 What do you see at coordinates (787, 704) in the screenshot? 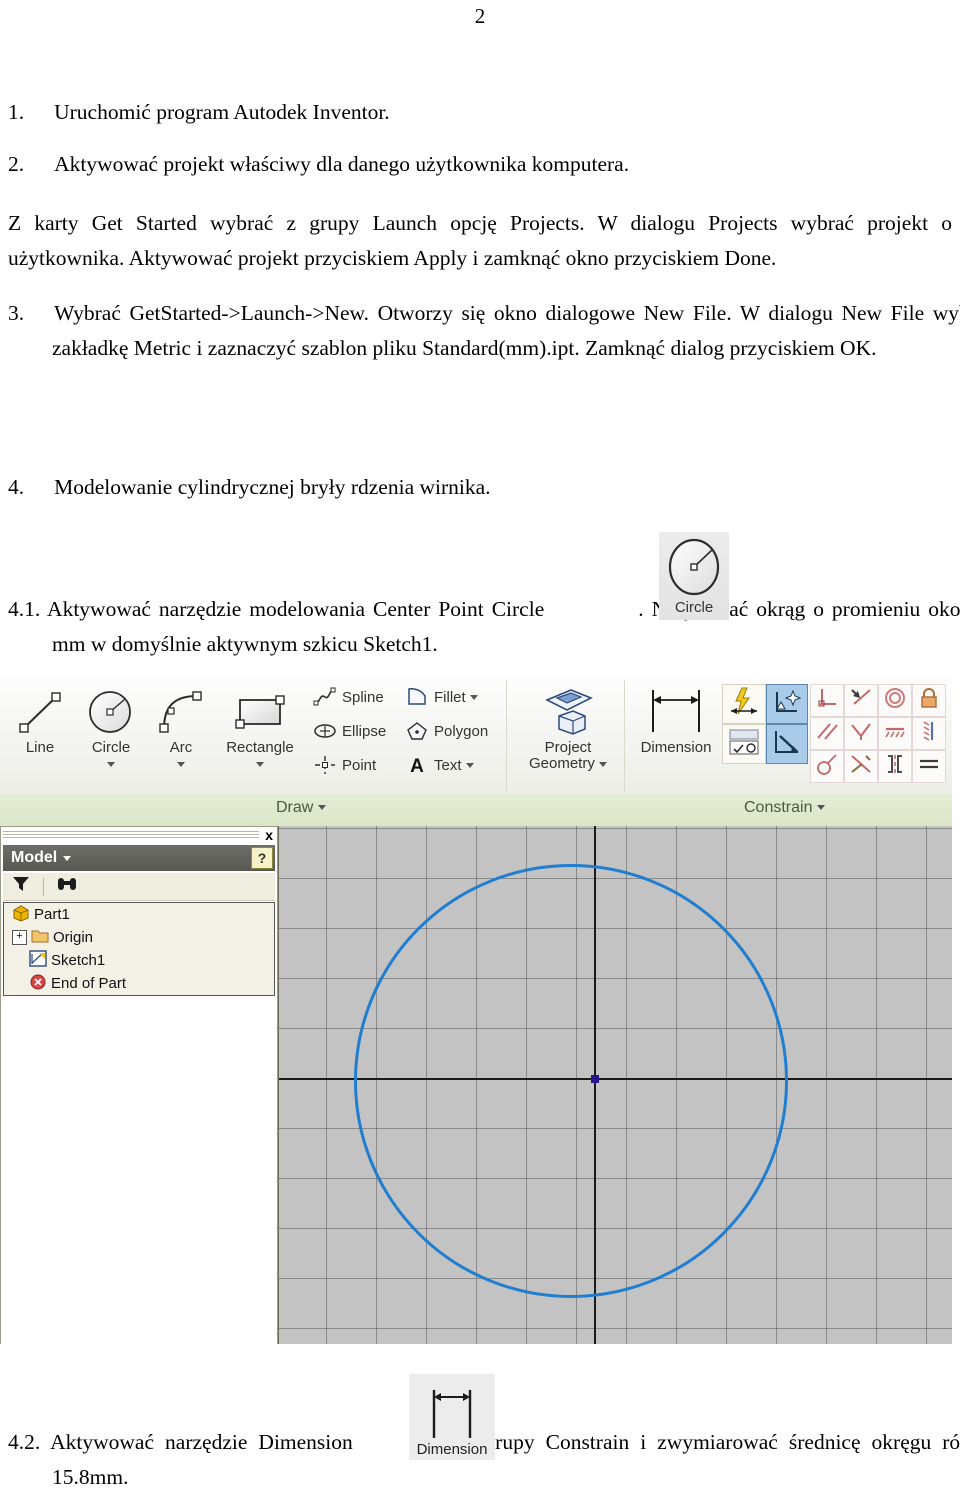
I see `constraint-settings-button` at bounding box center [787, 704].